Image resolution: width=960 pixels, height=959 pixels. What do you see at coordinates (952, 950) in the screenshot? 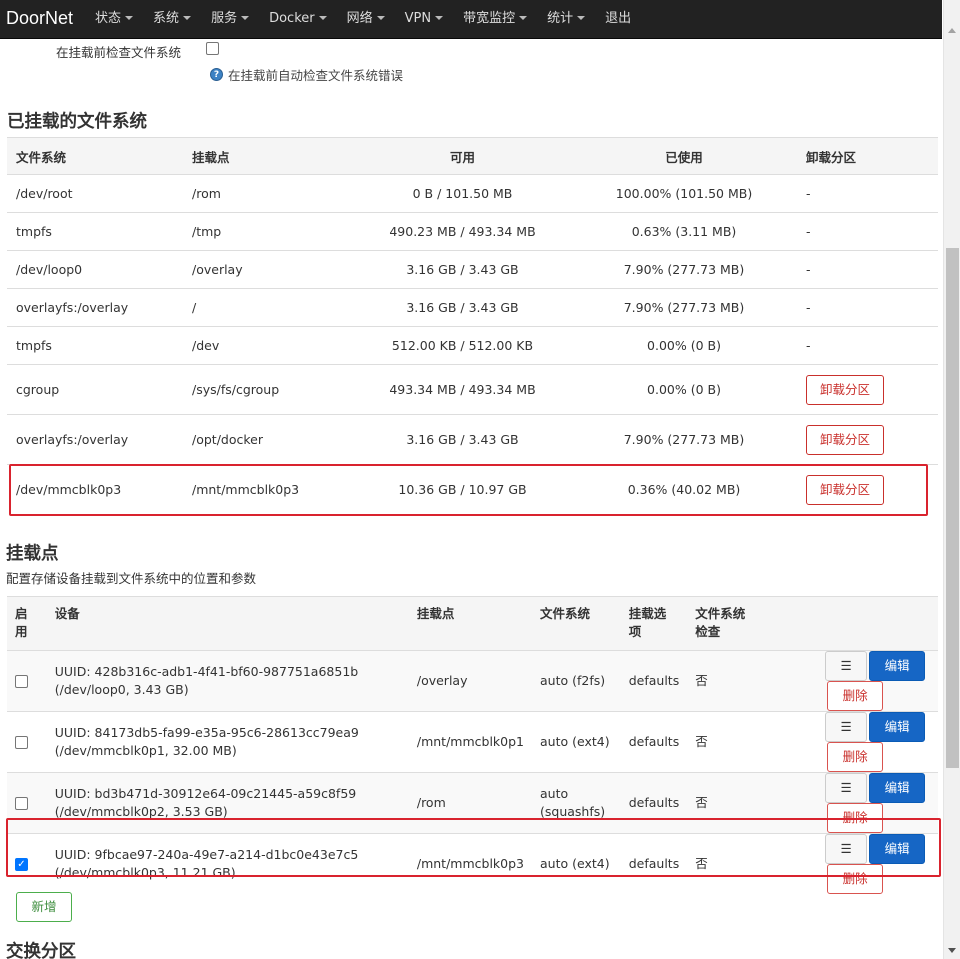
I see `scroll-down-arrow-icon` at bounding box center [952, 950].